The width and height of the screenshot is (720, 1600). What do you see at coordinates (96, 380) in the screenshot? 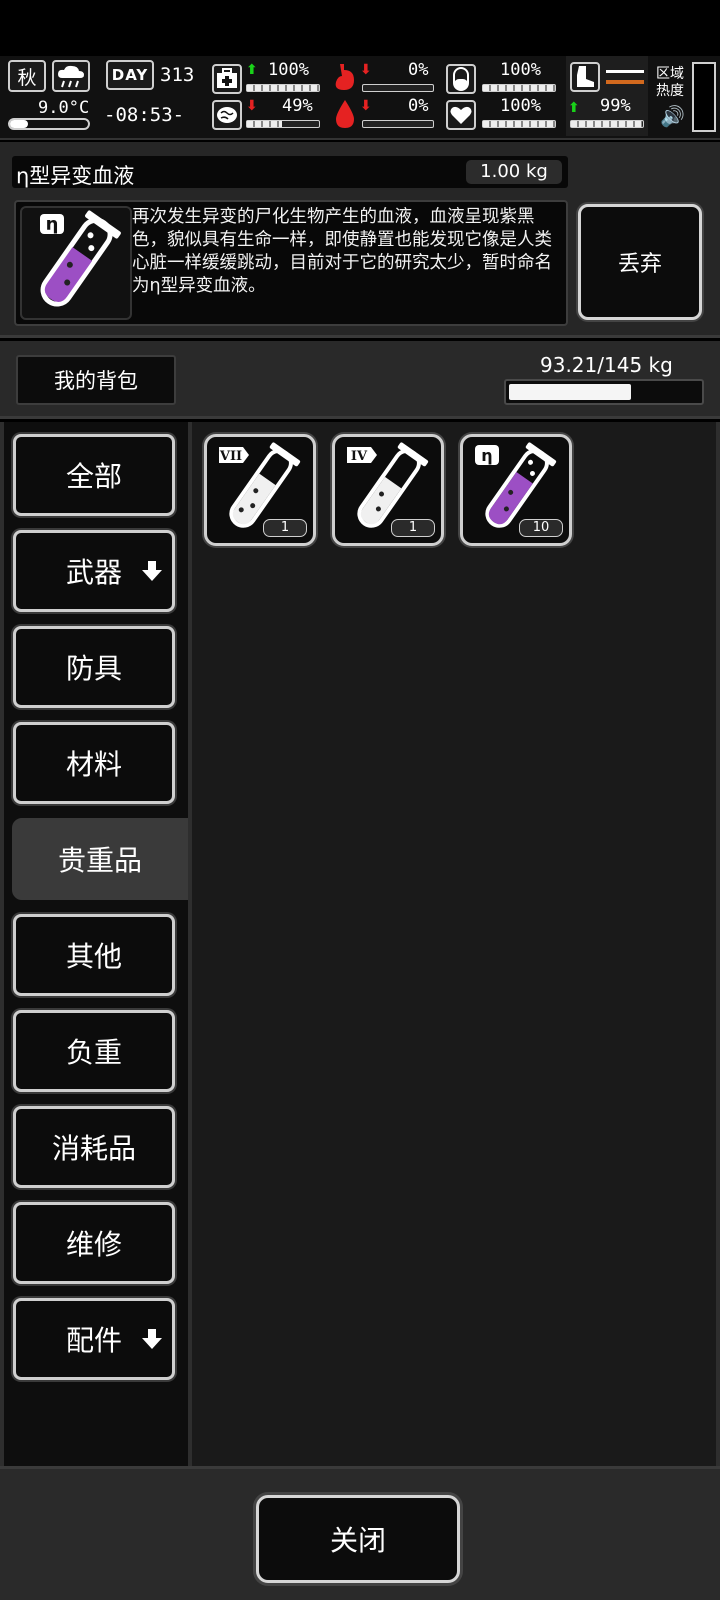
I see `backpack-tab: 我的背包` at bounding box center [96, 380].